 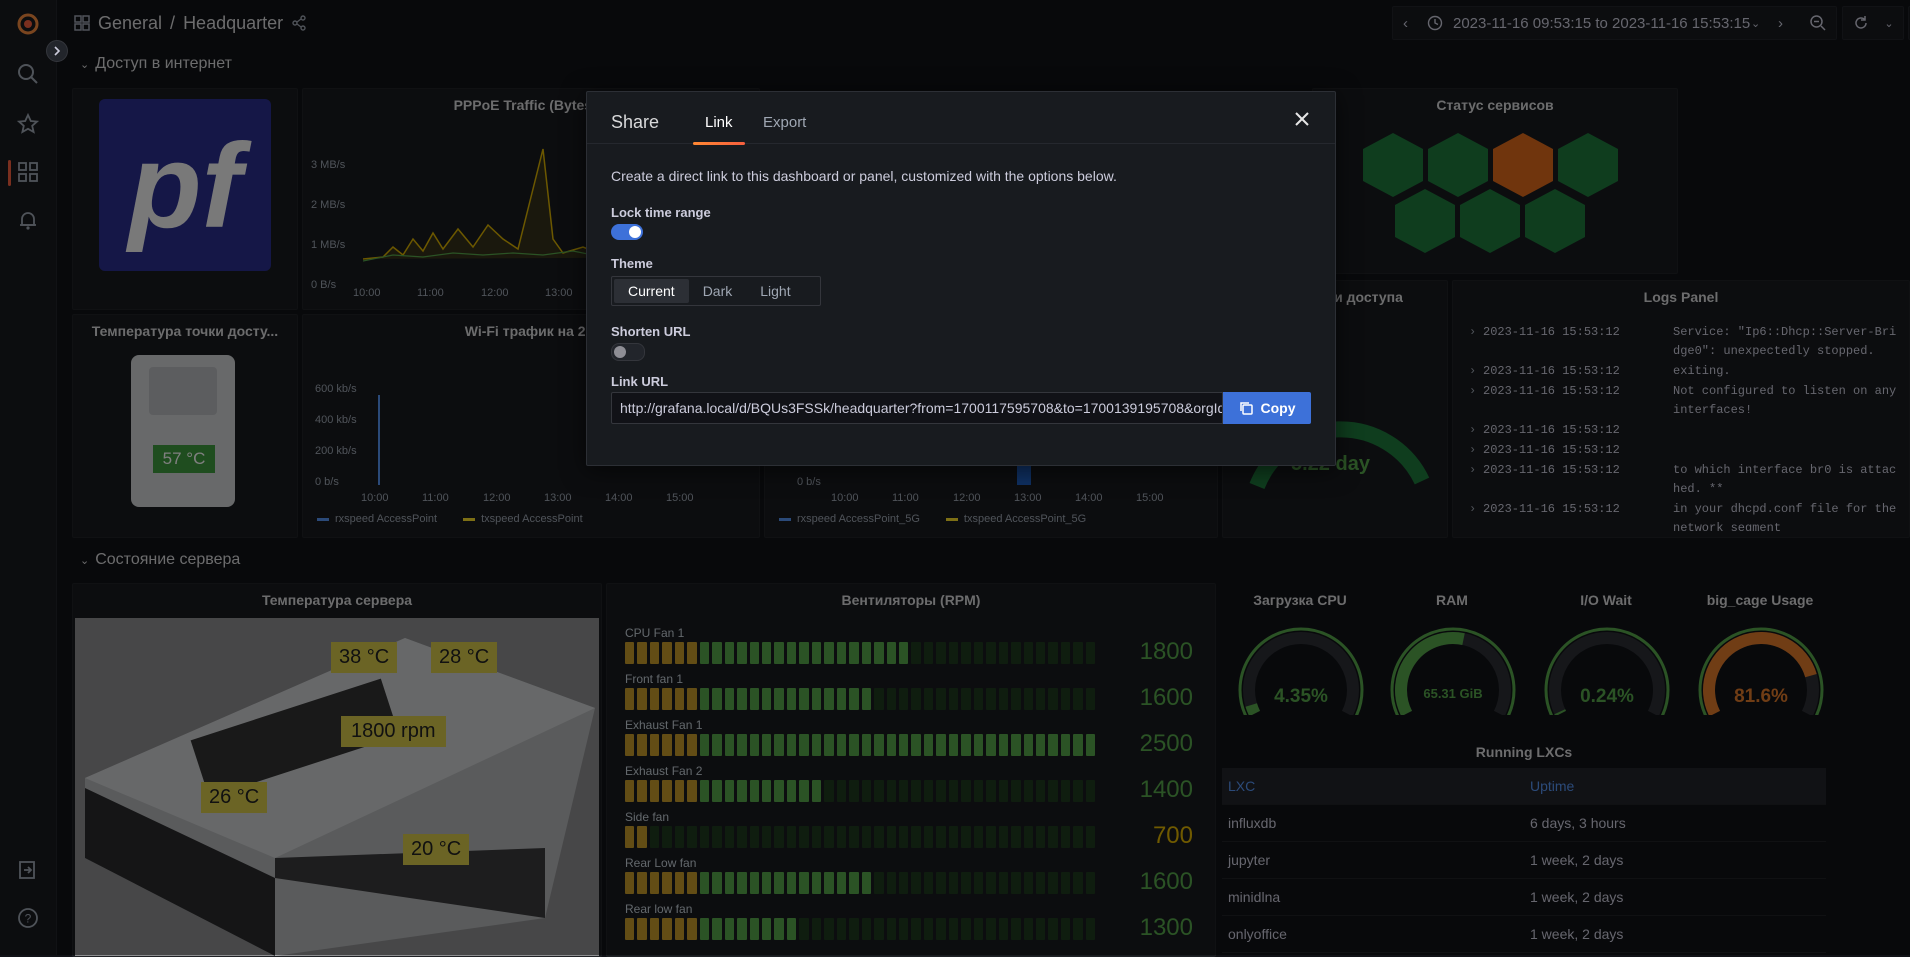 What do you see at coordinates (627, 232) in the screenshot?
I see `lock-time-range-toggle` at bounding box center [627, 232].